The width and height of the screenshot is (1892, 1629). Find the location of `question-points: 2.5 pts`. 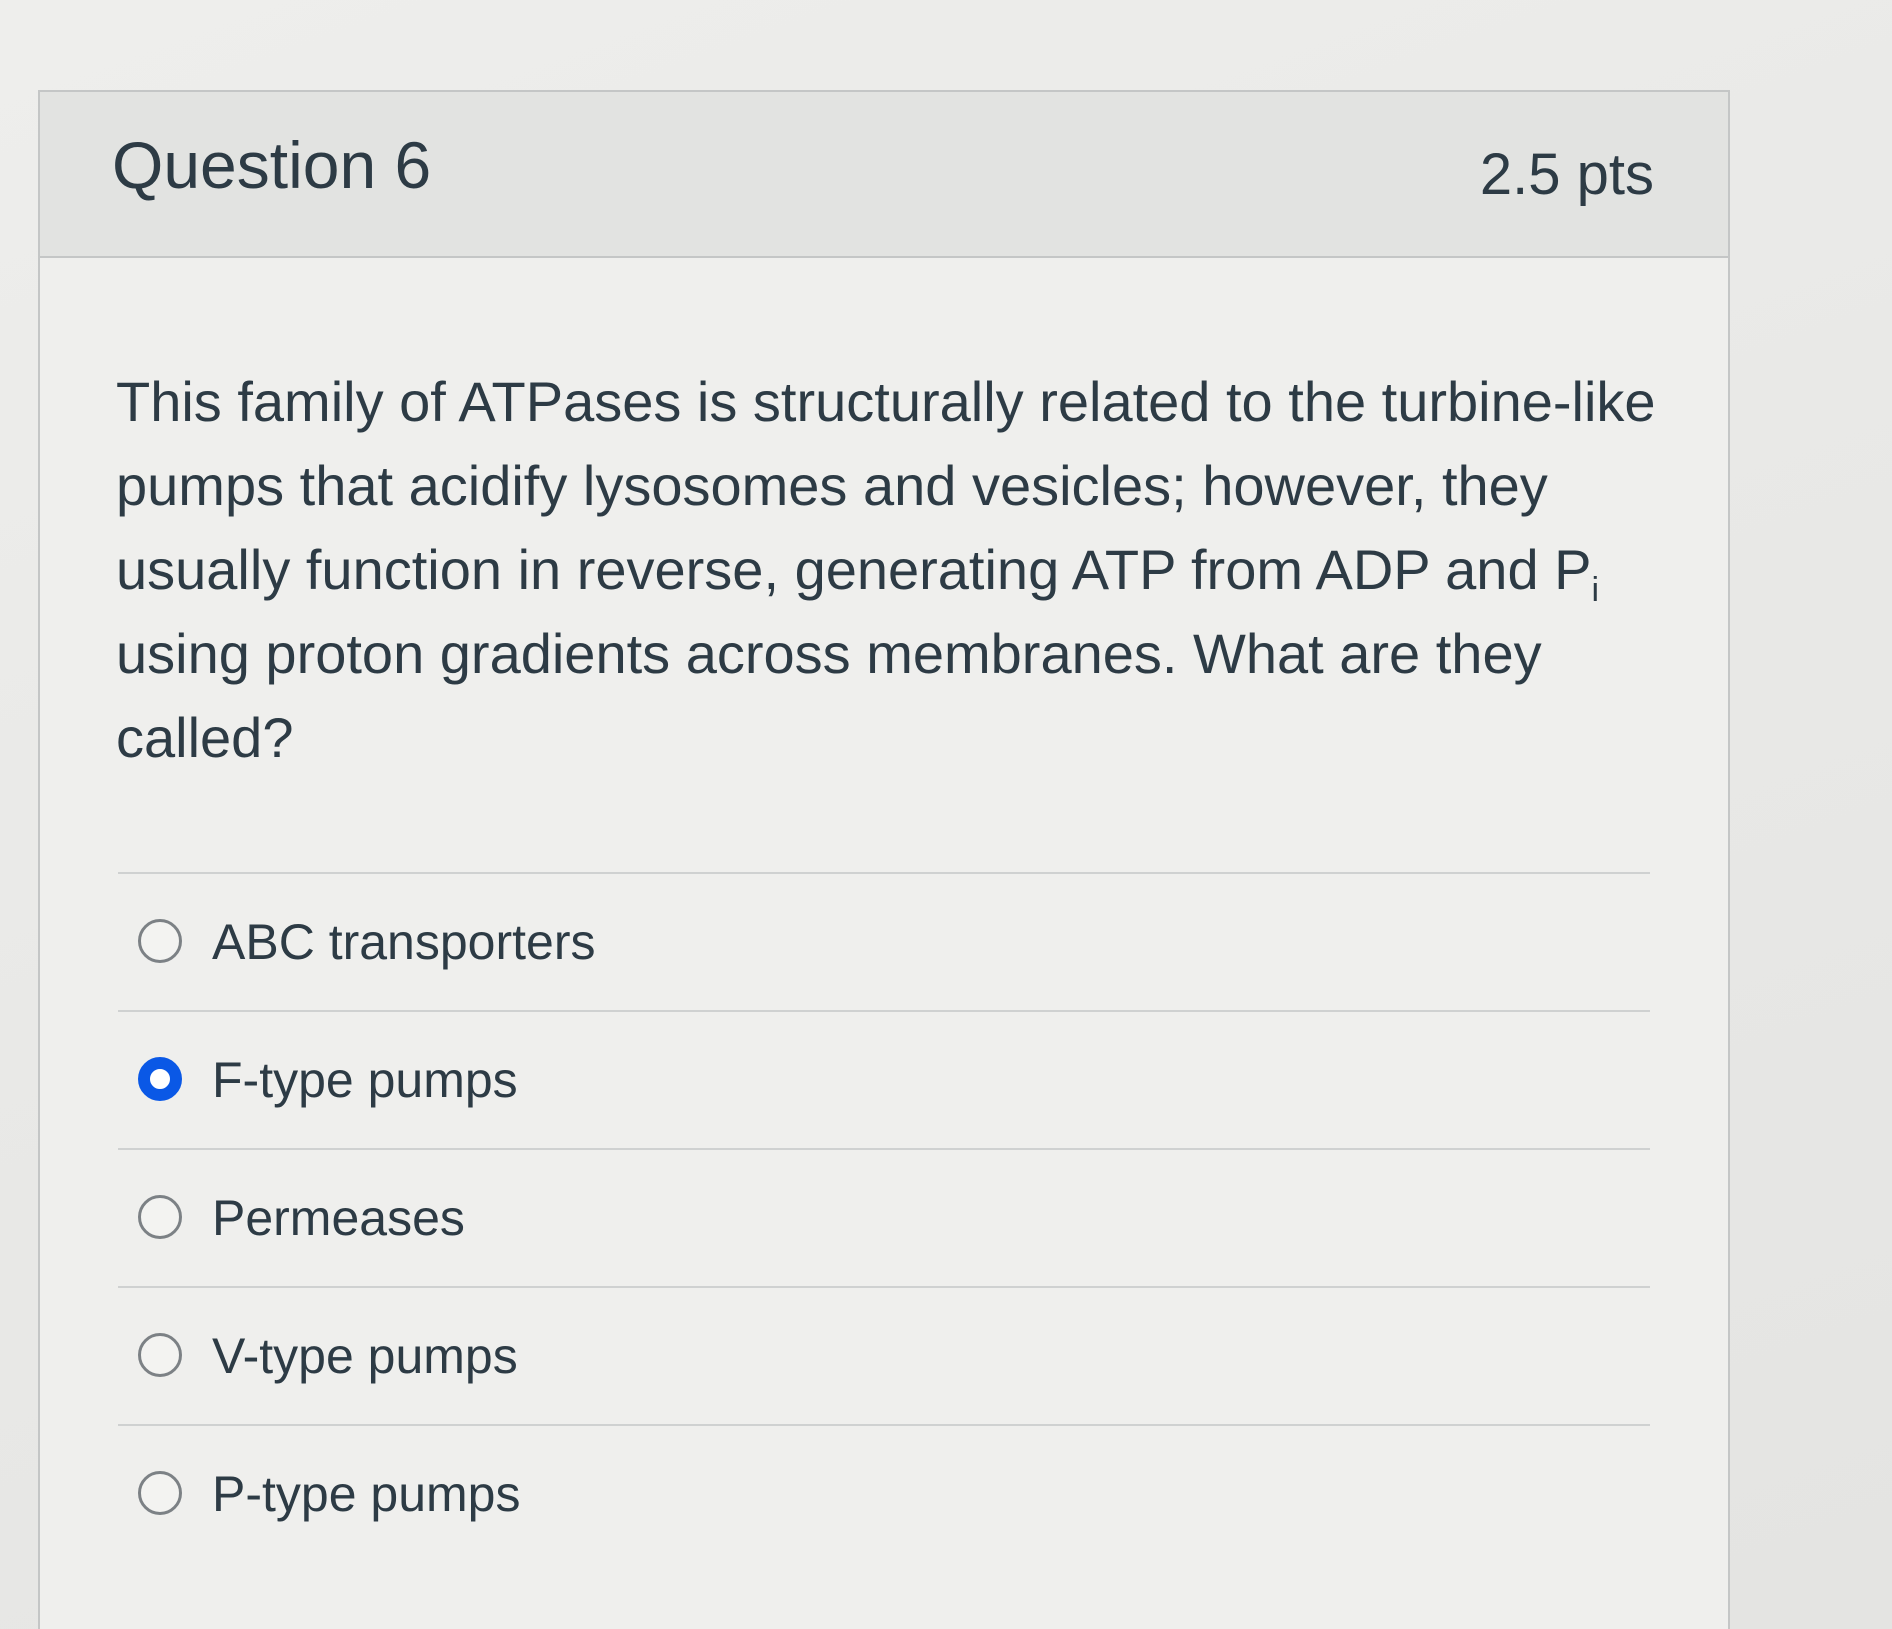

question-points: 2.5 pts is located at coordinates (1566, 174).